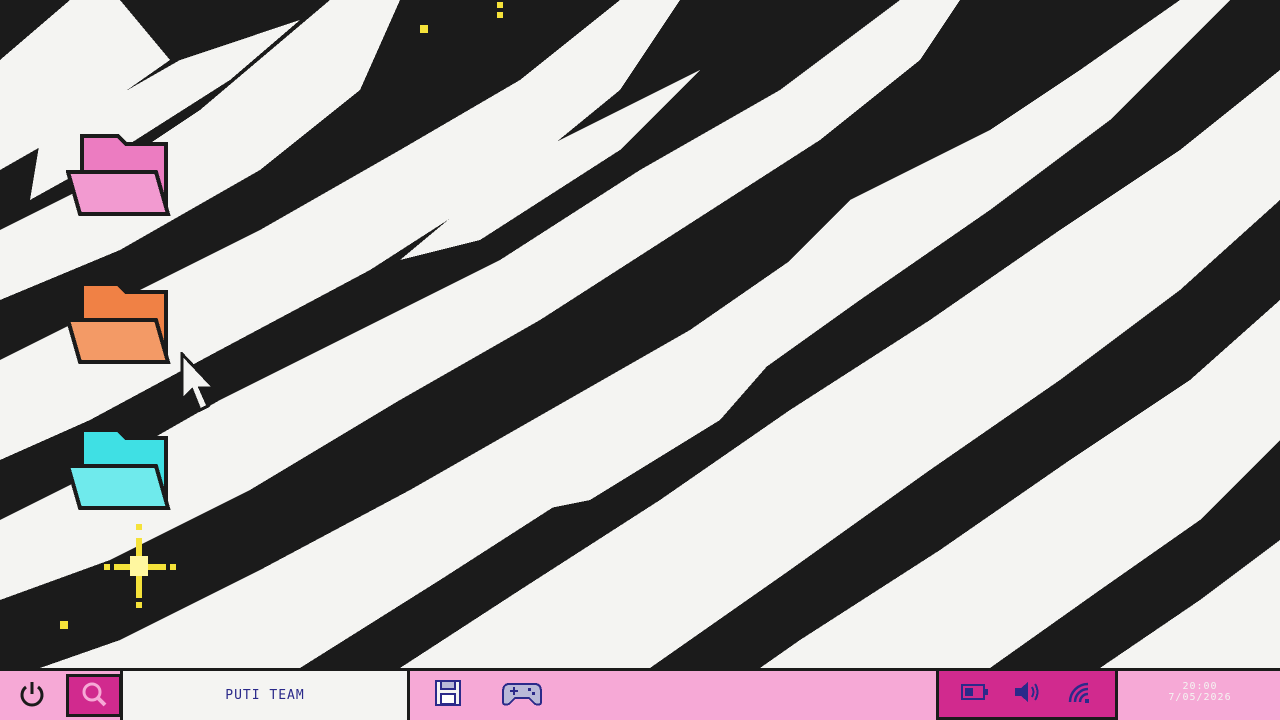  I want to click on clock-date: 7/05/2026, so click(1200, 697).